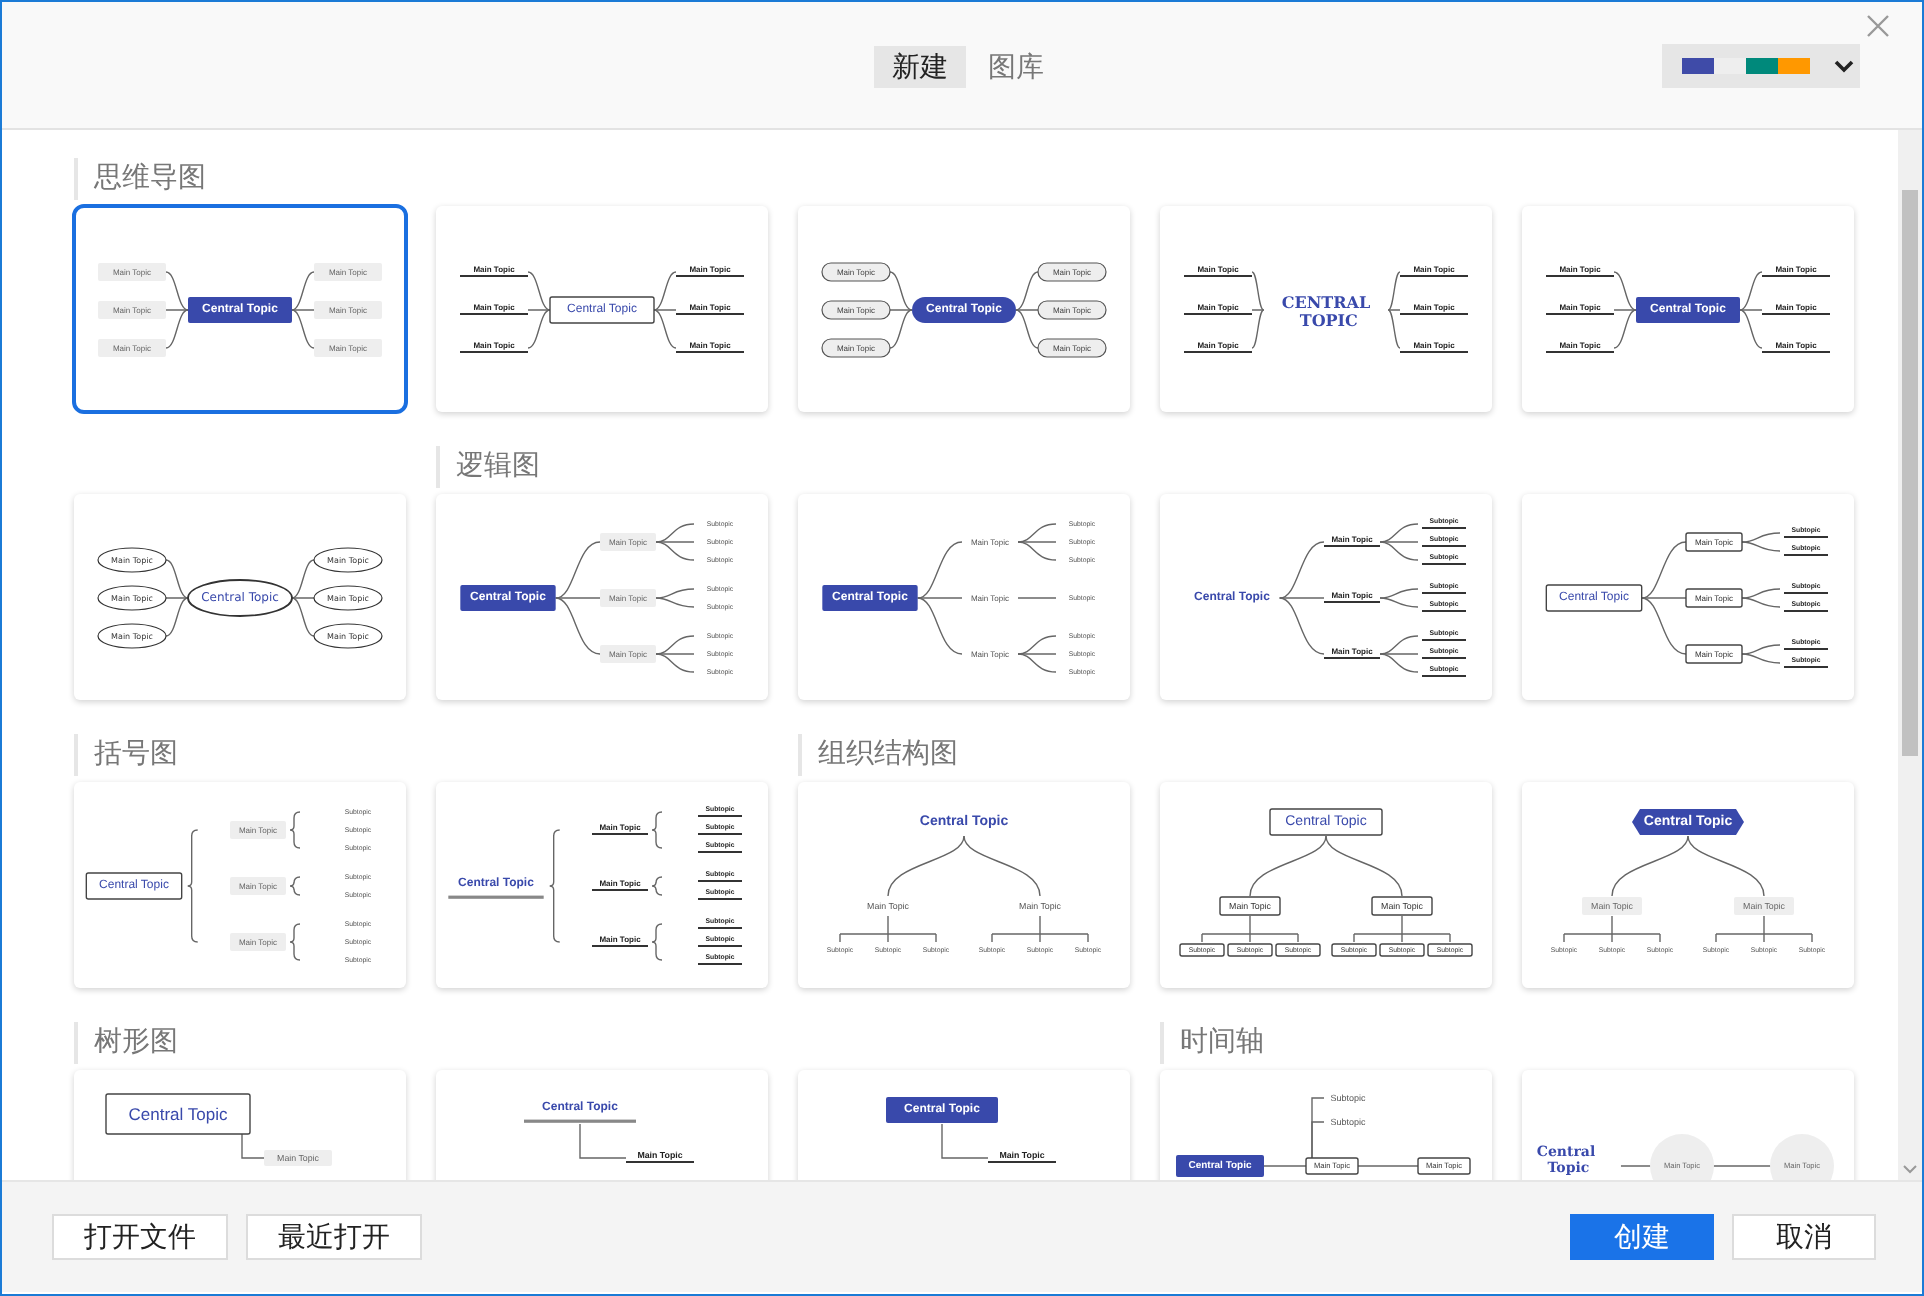 Image resolution: width=1924 pixels, height=1296 pixels. Describe the element at coordinates (140, 1237) in the screenshot. I see `footer-button: 打开文件` at that location.